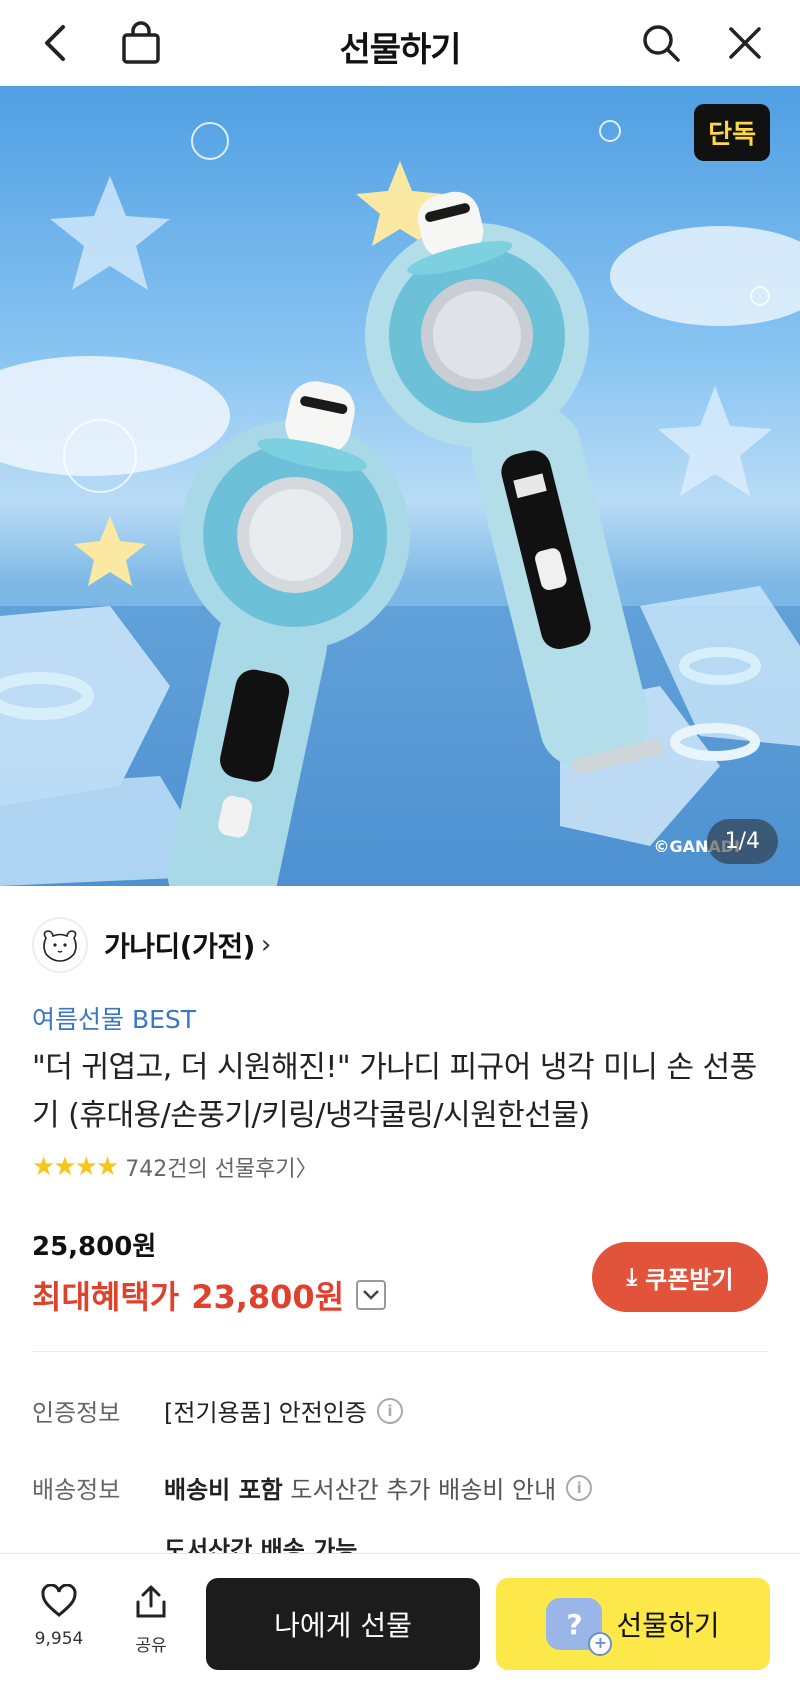  Describe the element at coordinates (668, 1625) in the screenshot. I see `send-gift-label: 선물하기` at that location.